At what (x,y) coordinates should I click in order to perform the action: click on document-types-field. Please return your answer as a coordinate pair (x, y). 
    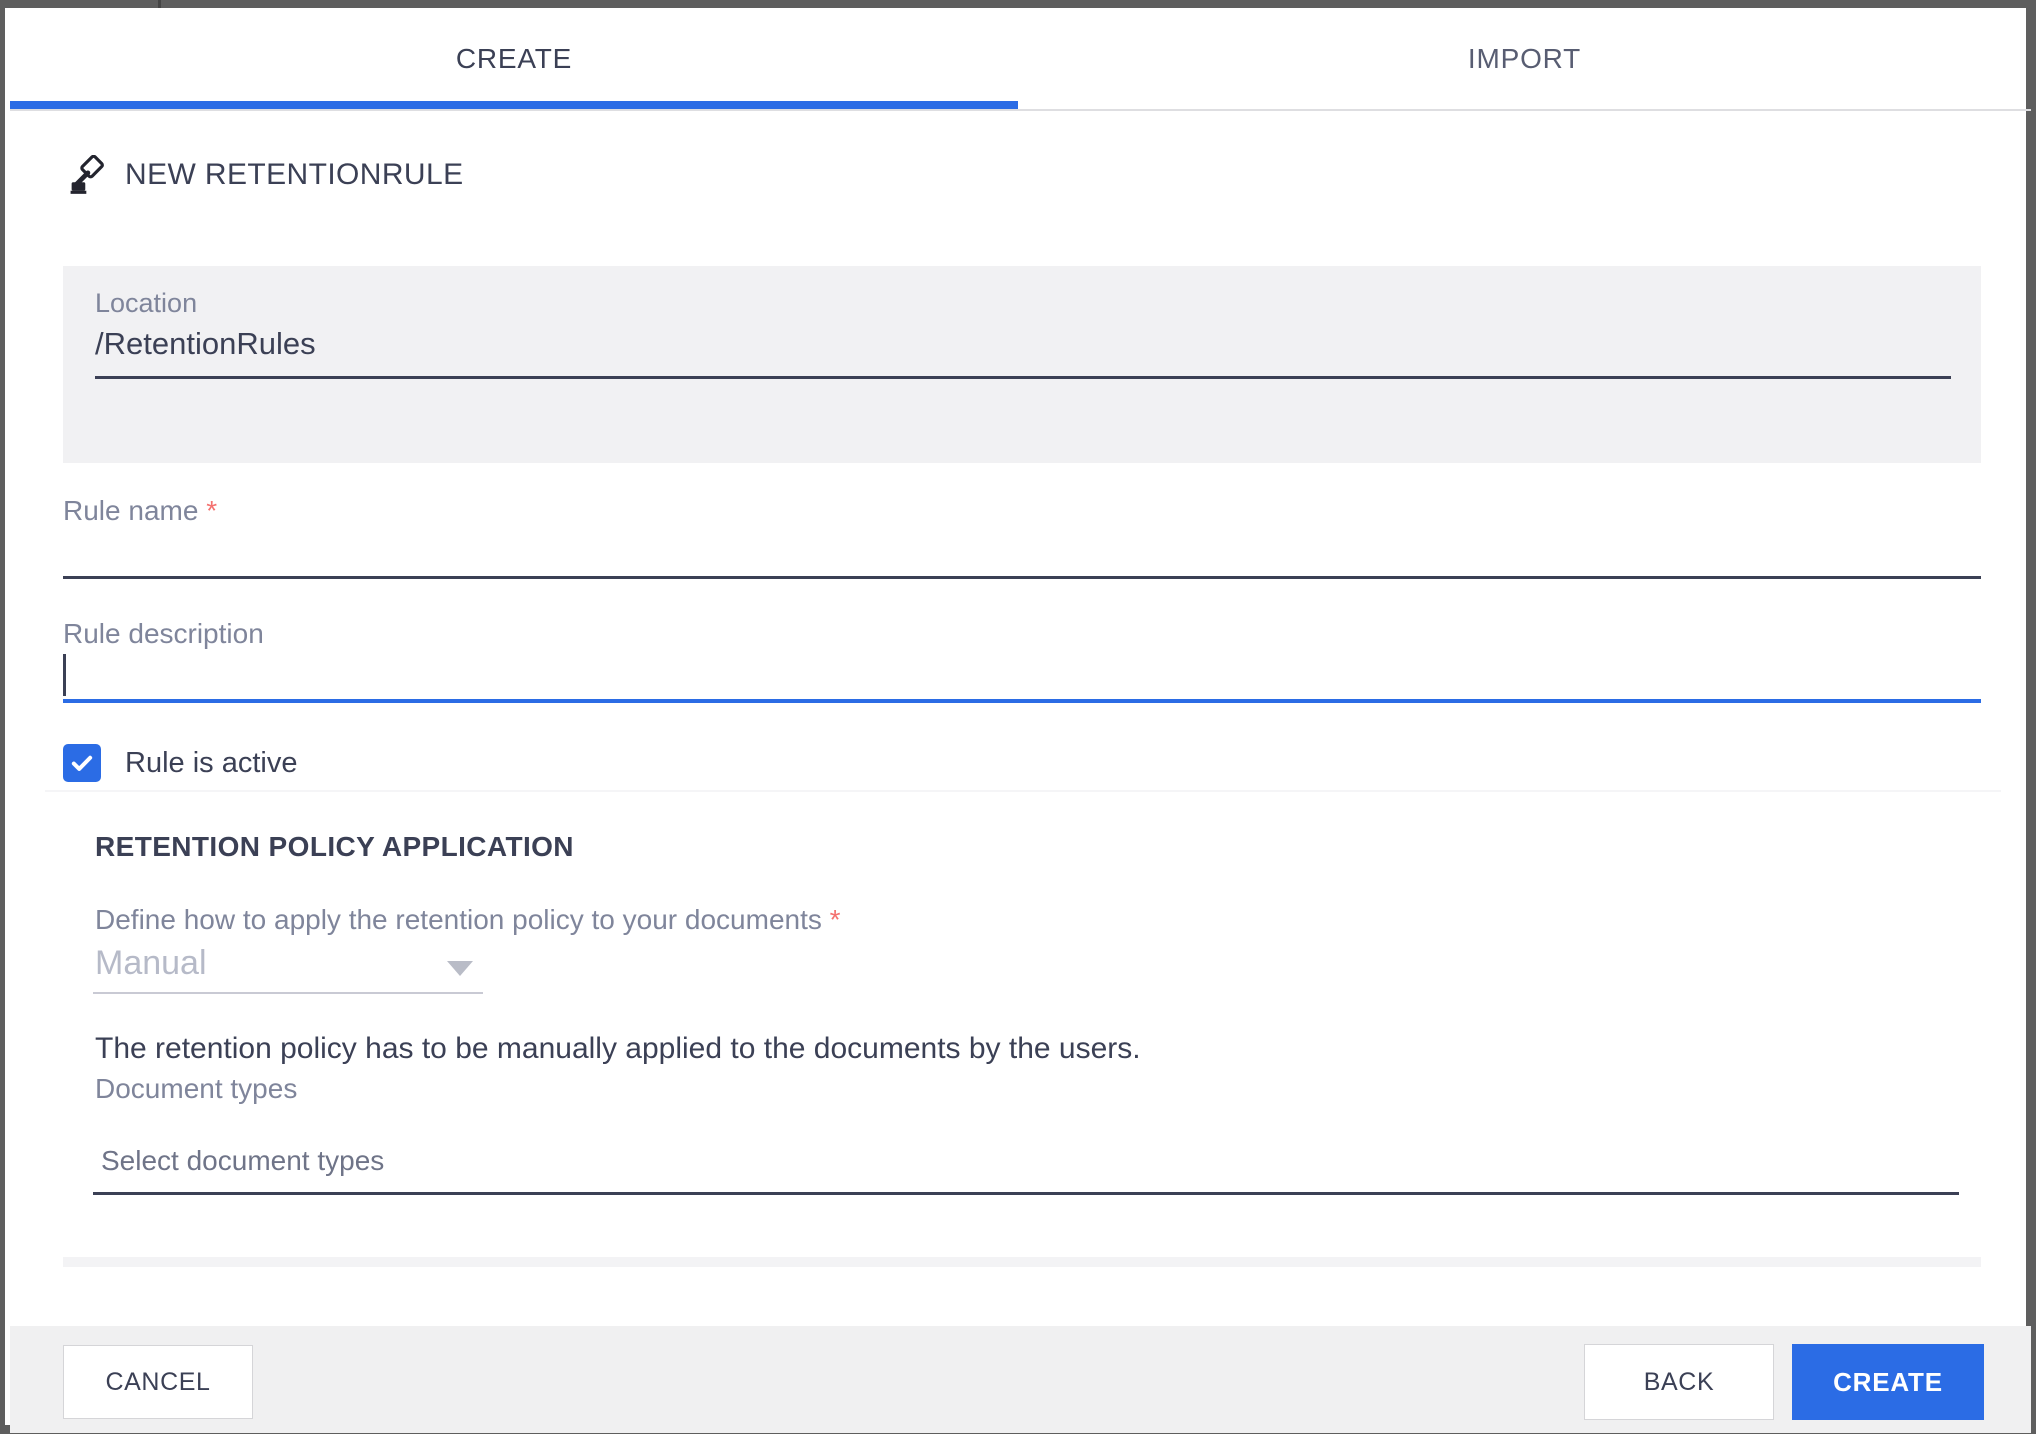
    Looking at the image, I should click on (1026, 1162).